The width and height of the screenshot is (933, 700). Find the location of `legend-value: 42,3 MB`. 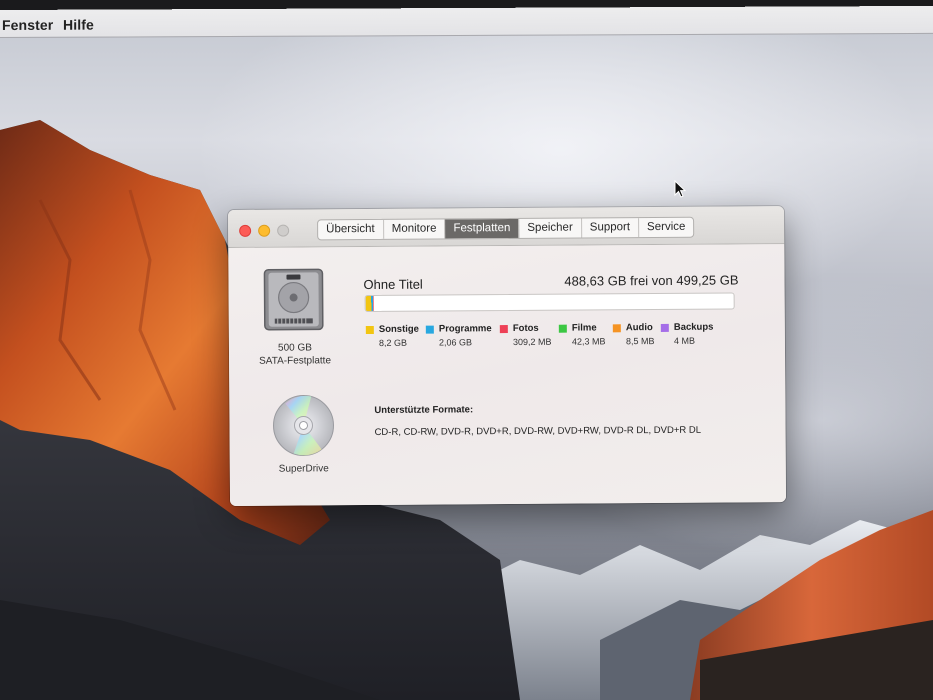

legend-value: 42,3 MB is located at coordinates (588, 341).